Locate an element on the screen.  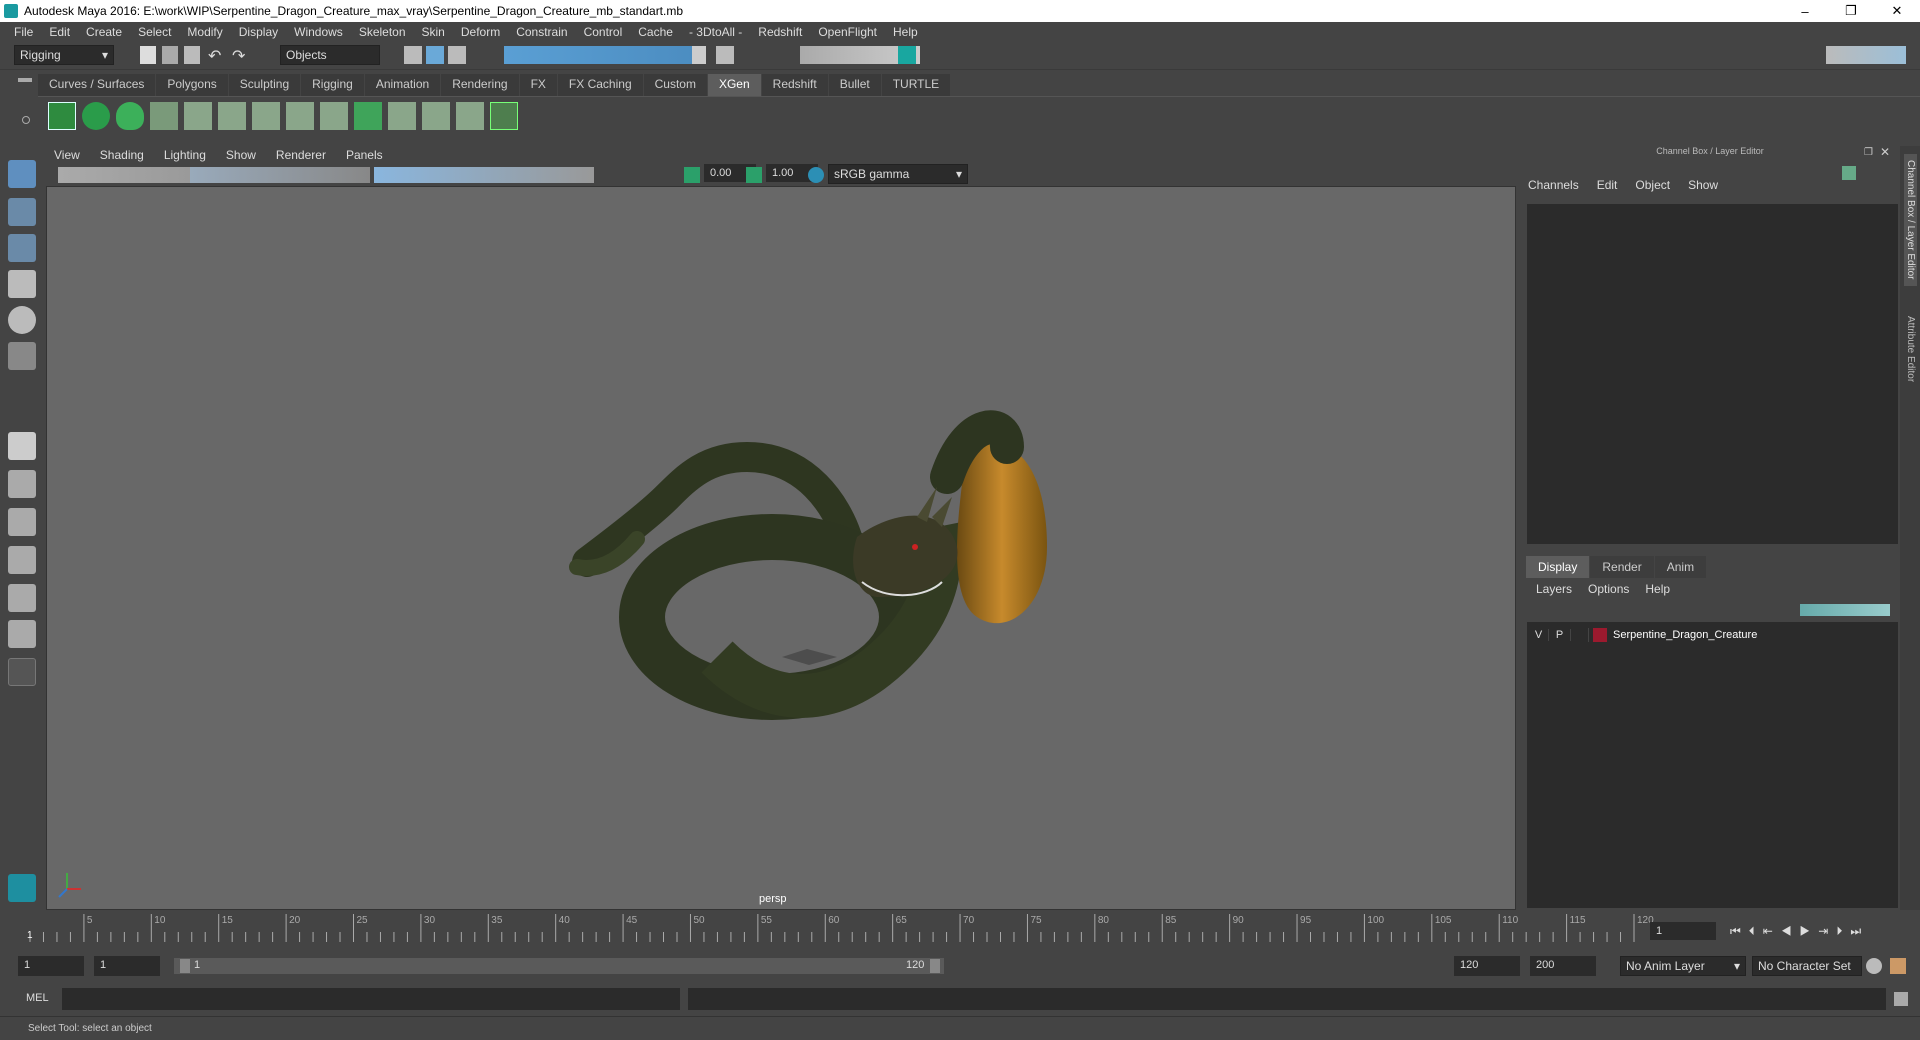
xgen-ruler-icon is located at coordinates (470, 116).